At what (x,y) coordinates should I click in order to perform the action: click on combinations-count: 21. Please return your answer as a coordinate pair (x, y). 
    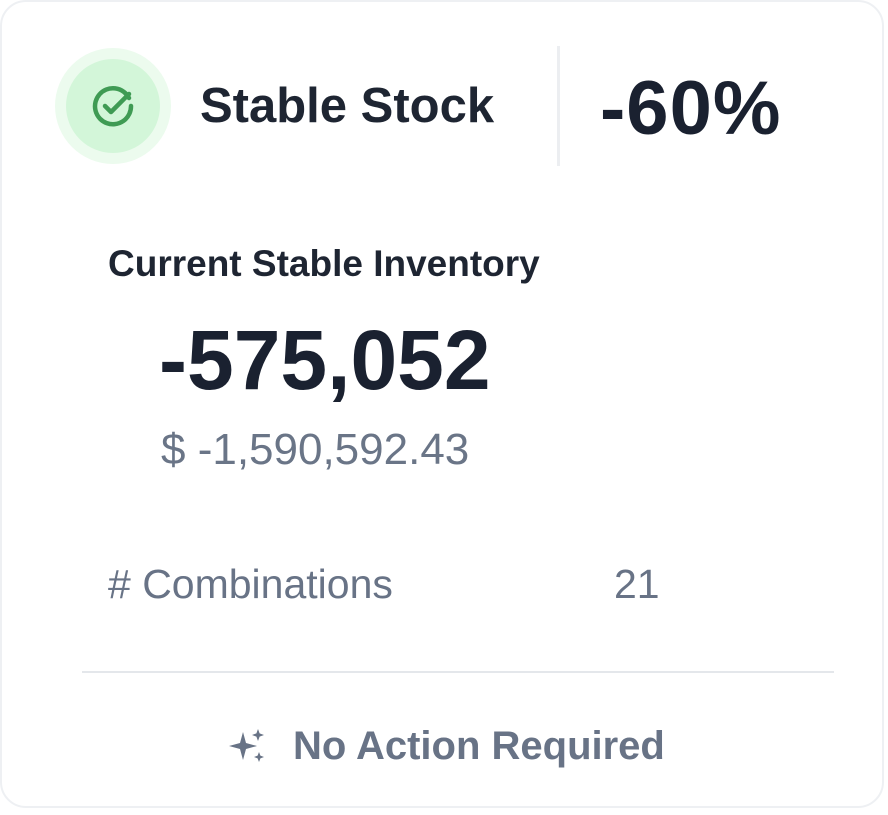
    Looking at the image, I should click on (637, 584).